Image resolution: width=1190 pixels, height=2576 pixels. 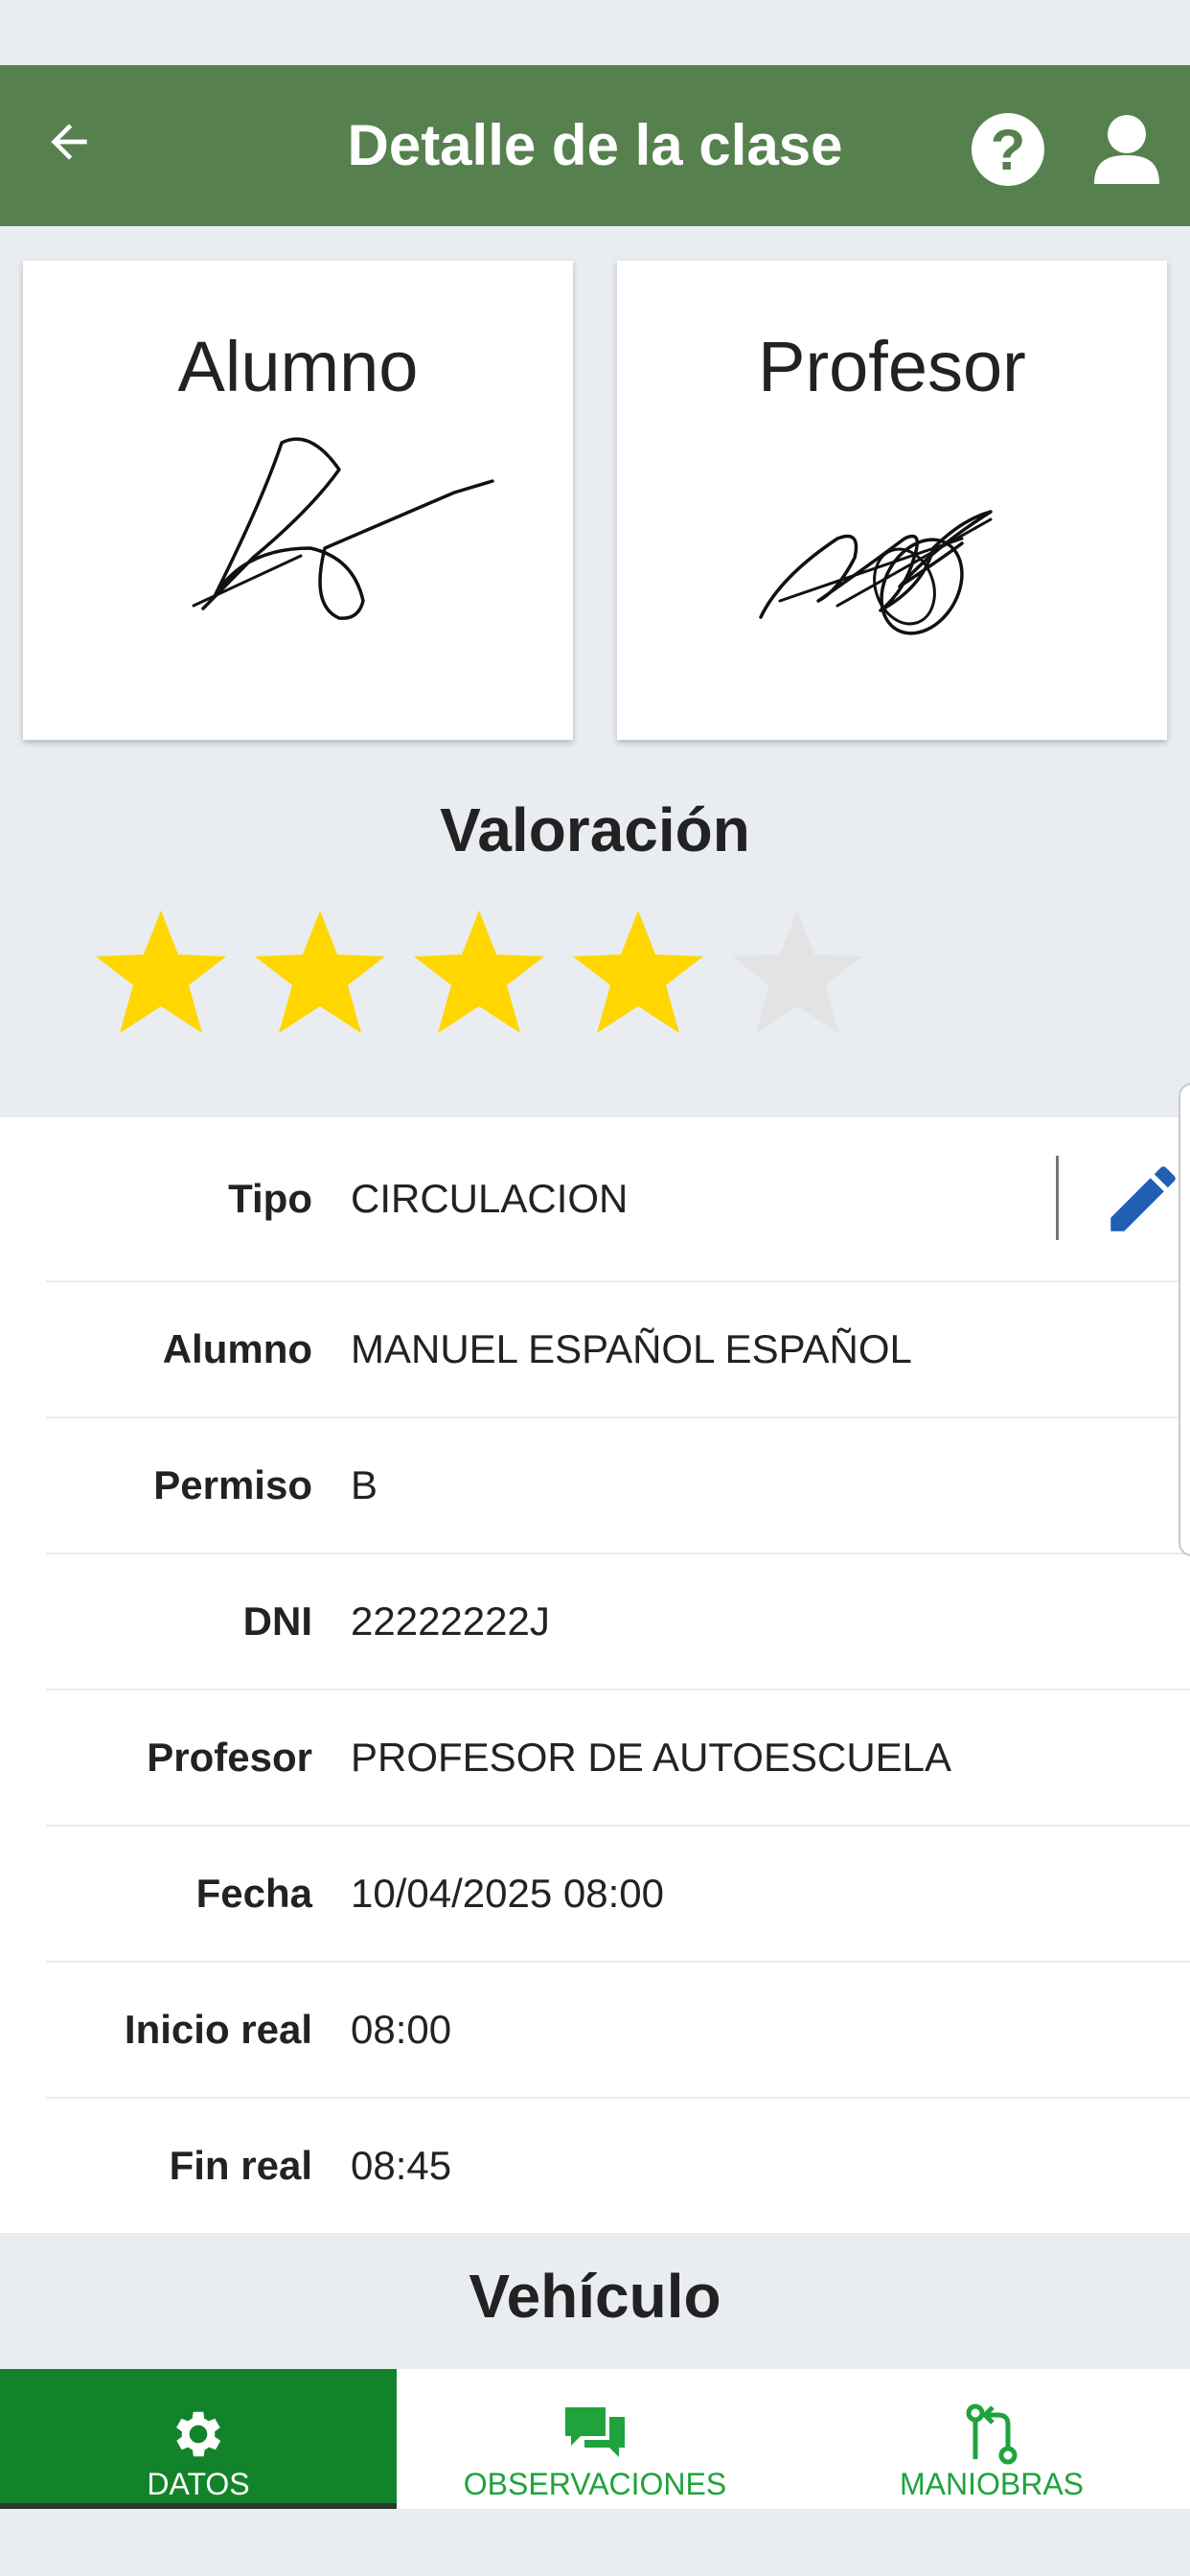 What do you see at coordinates (490, 1198) in the screenshot?
I see `detail-value: CIRCULACION` at bounding box center [490, 1198].